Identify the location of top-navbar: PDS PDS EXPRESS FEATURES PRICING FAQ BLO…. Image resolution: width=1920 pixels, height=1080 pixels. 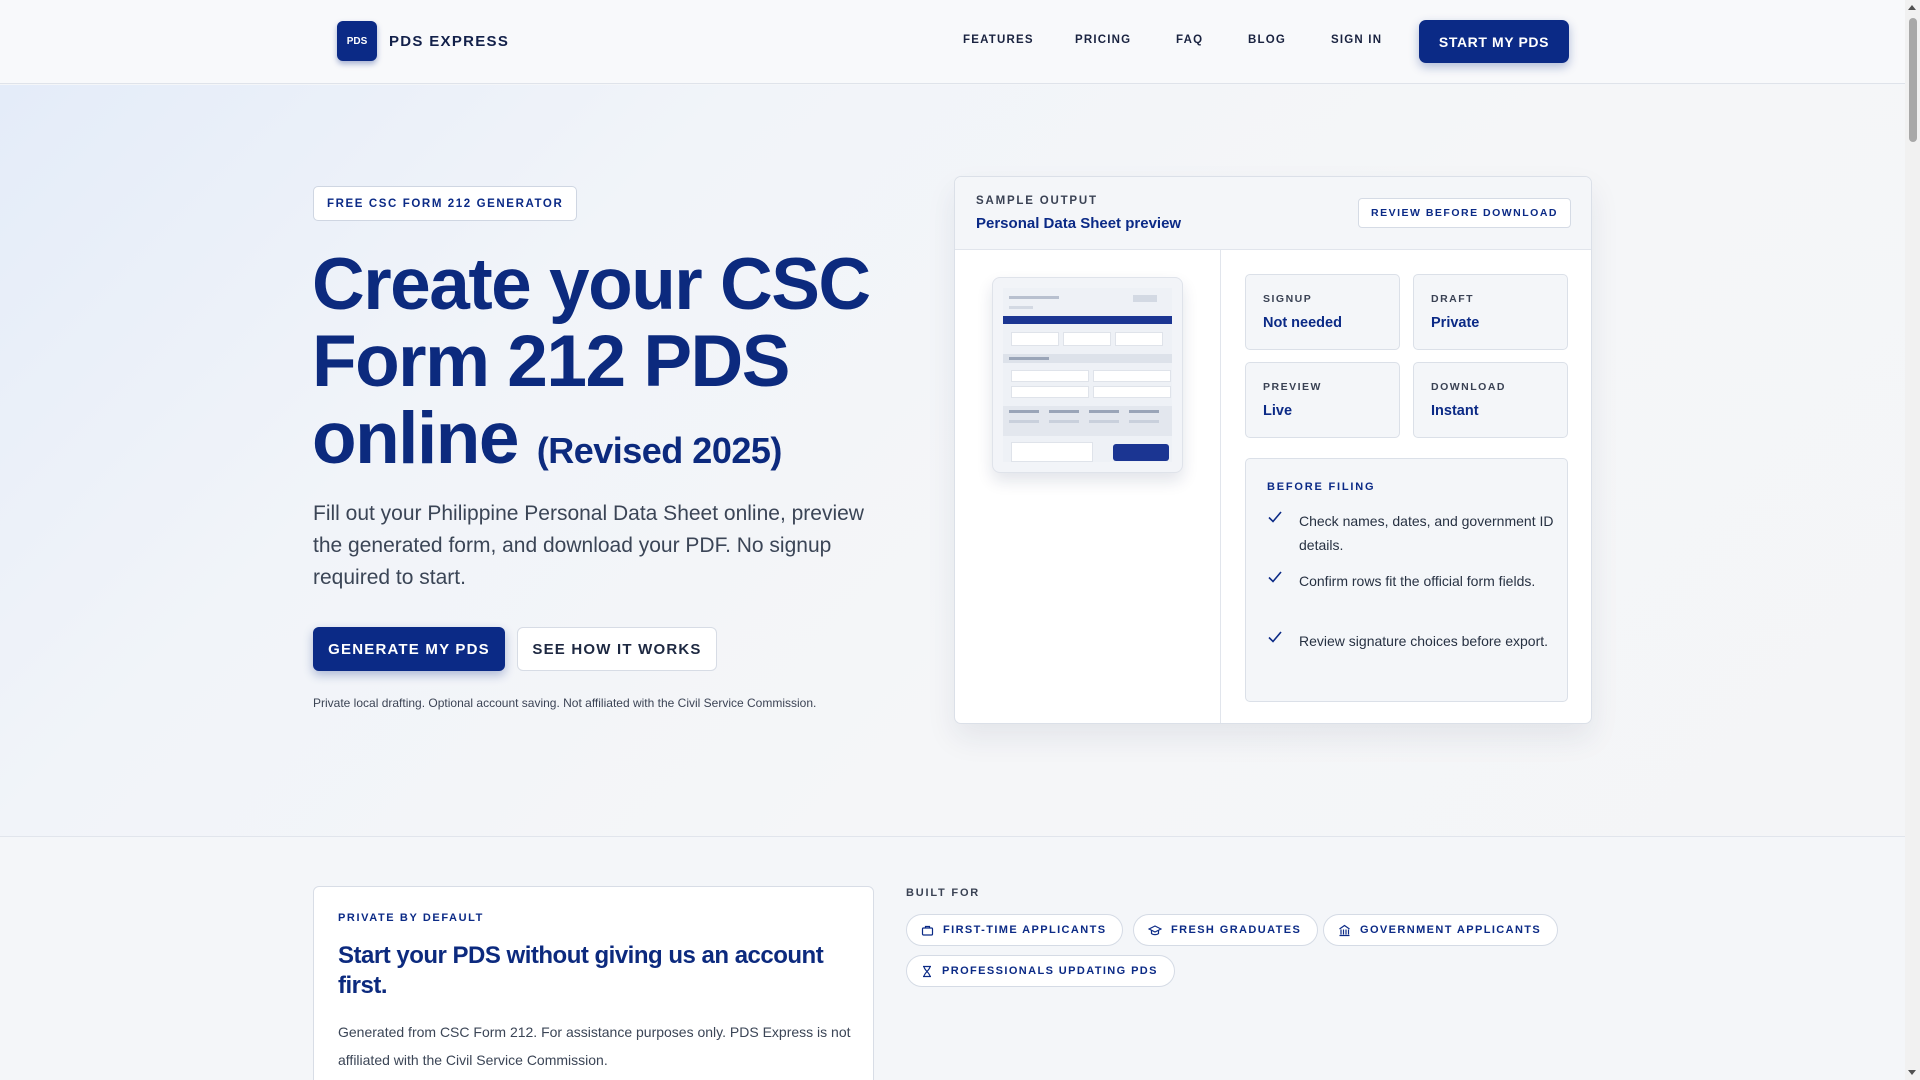
(952, 42).